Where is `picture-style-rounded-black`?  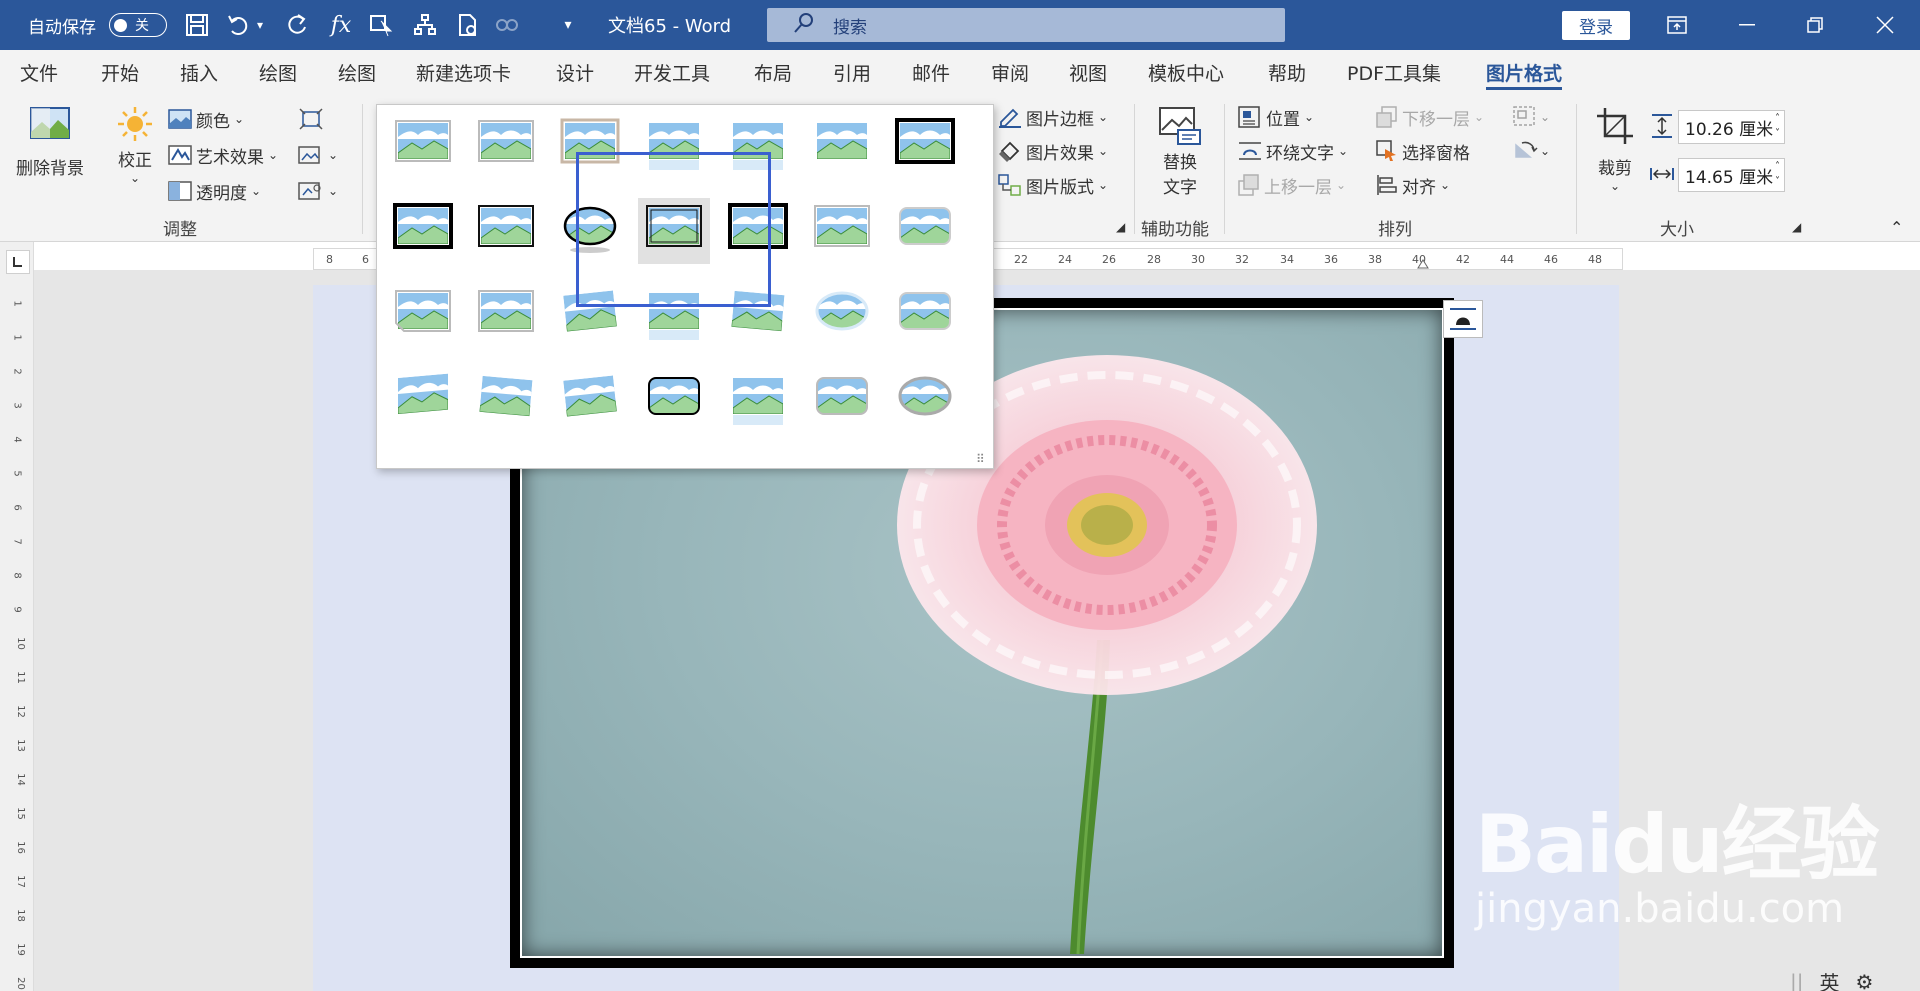 picture-style-rounded-black is located at coordinates (674, 401).